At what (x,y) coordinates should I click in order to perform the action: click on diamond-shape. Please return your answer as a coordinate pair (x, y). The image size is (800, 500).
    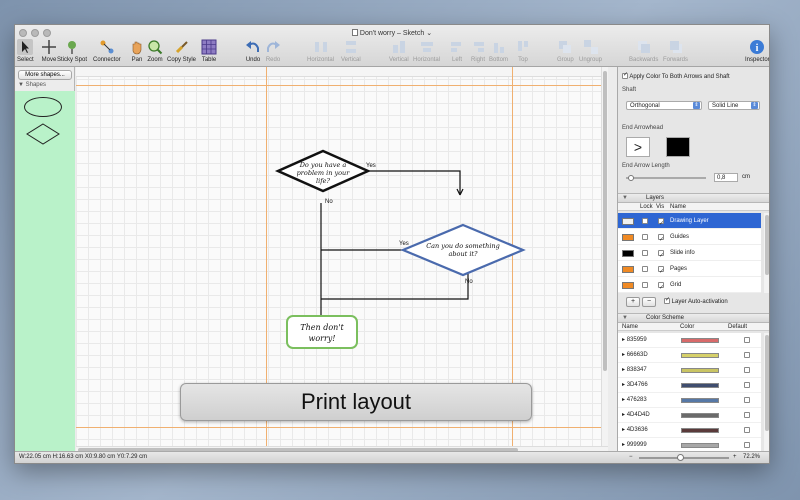
    Looking at the image, I should click on (43, 134).